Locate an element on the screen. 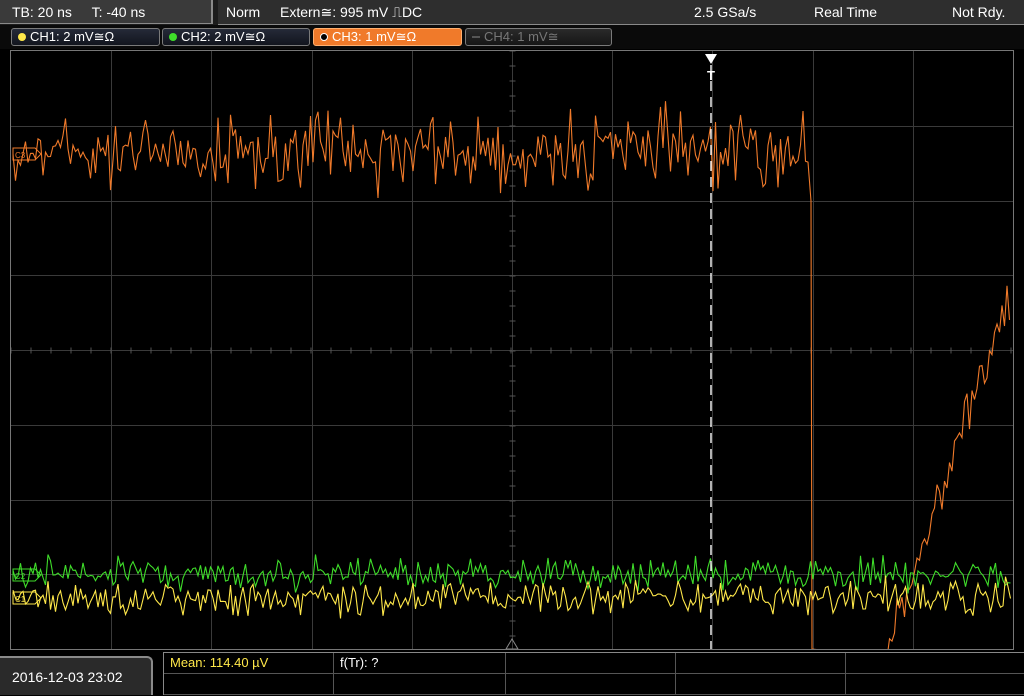  trigger-position-icon is located at coordinates (711, 59).